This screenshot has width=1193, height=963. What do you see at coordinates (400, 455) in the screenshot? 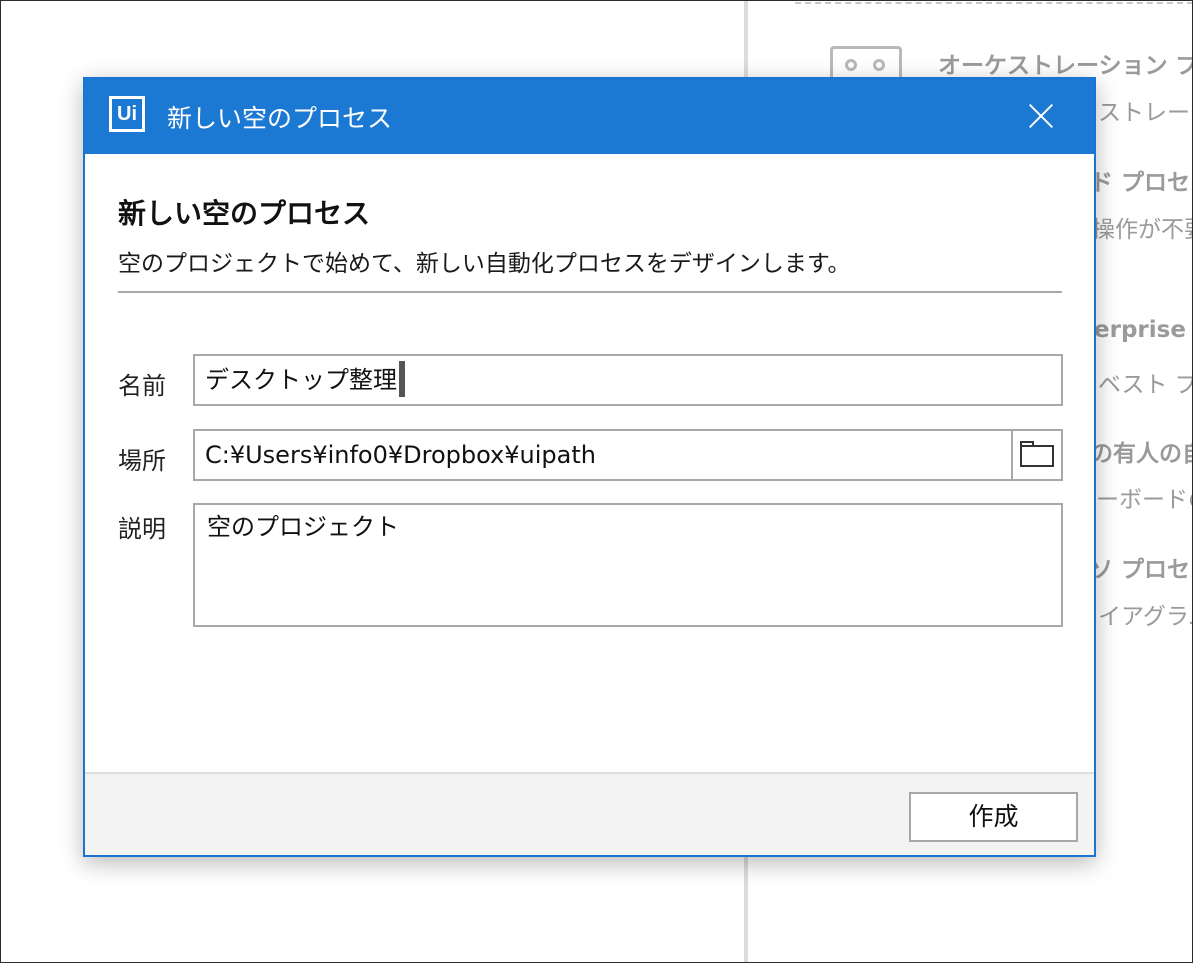
I see `location-input-value: C:¥Users¥info0¥Dropbox¥uipath` at bounding box center [400, 455].